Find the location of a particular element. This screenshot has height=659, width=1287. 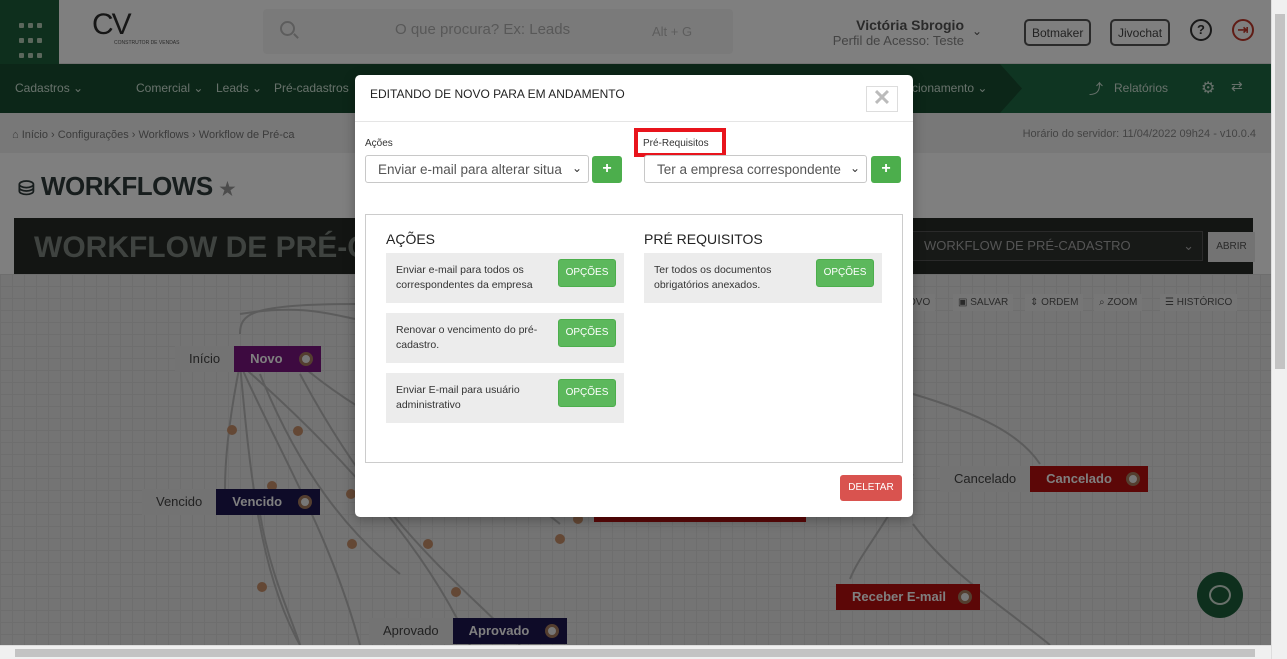

acoes-select-value: Enviar e-mail para alterar situa is located at coordinates (470, 169).